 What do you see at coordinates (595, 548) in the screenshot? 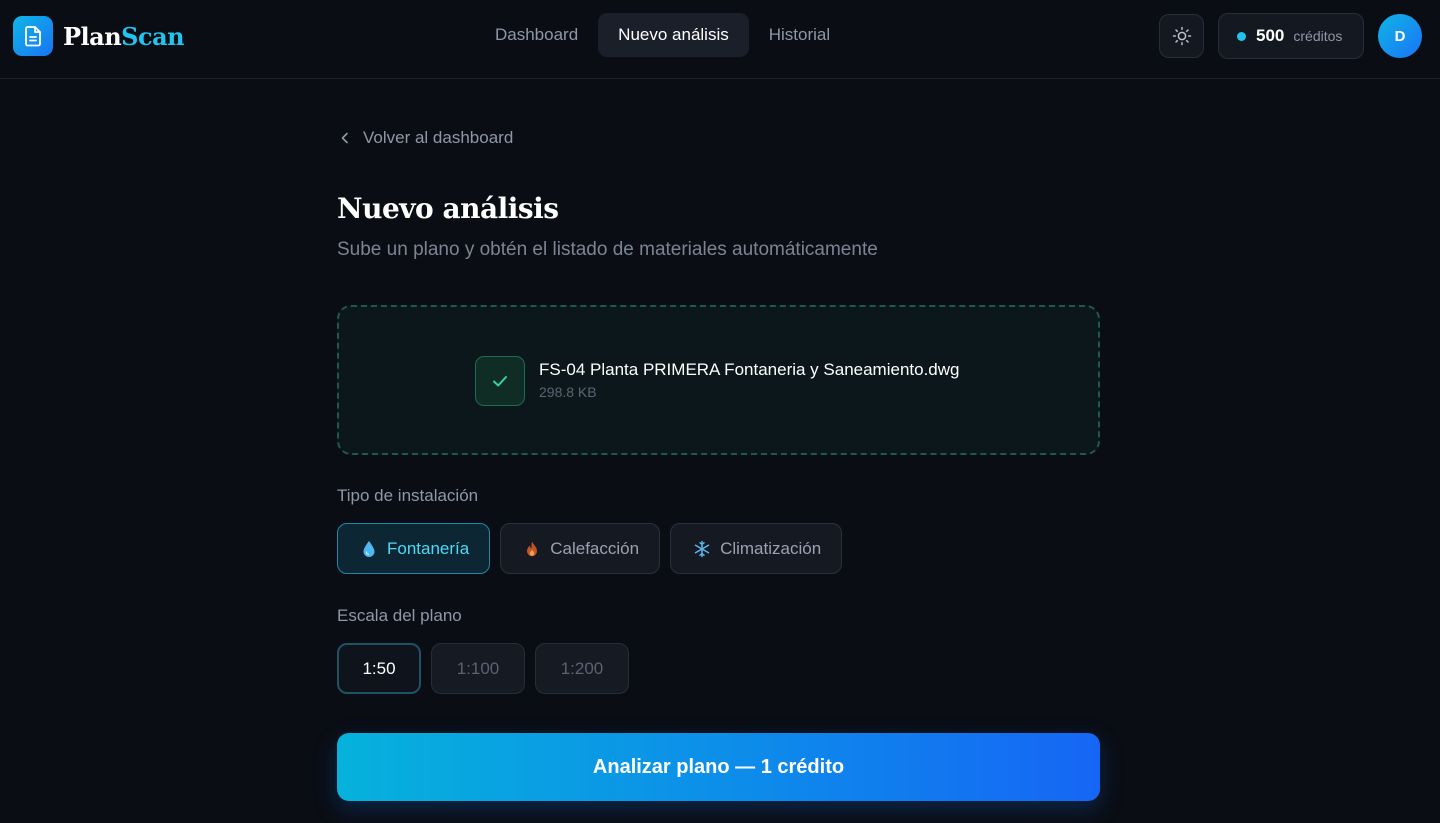
I see `type-calefaccion-label: Calefacción` at bounding box center [595, 548].